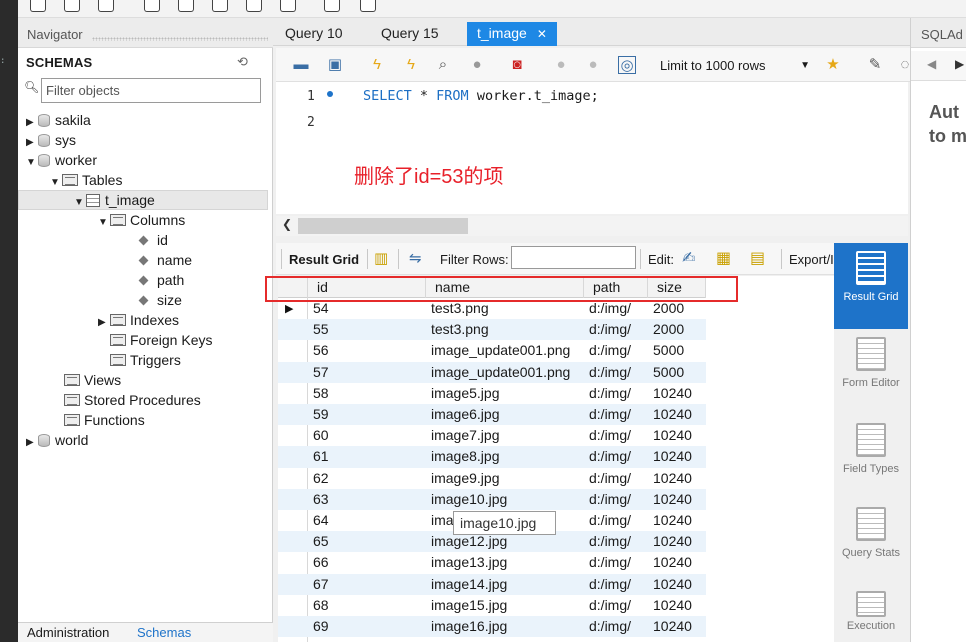 The height and width of the screenshot is (642, 966). What do you see at coordinates (106, 6) in the screenshot?
I see `inspector-icon` at bounding box center [106, 6].